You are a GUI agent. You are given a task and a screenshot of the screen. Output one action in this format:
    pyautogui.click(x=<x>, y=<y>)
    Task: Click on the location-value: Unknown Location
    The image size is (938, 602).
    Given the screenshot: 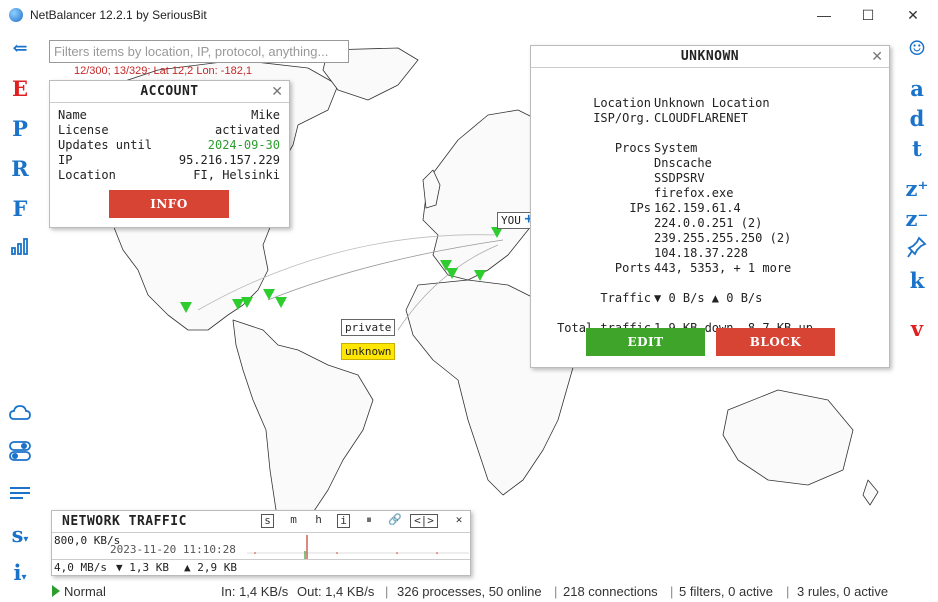 What is the action you would take?
    pyautogui.click(x=712, y=103)
    